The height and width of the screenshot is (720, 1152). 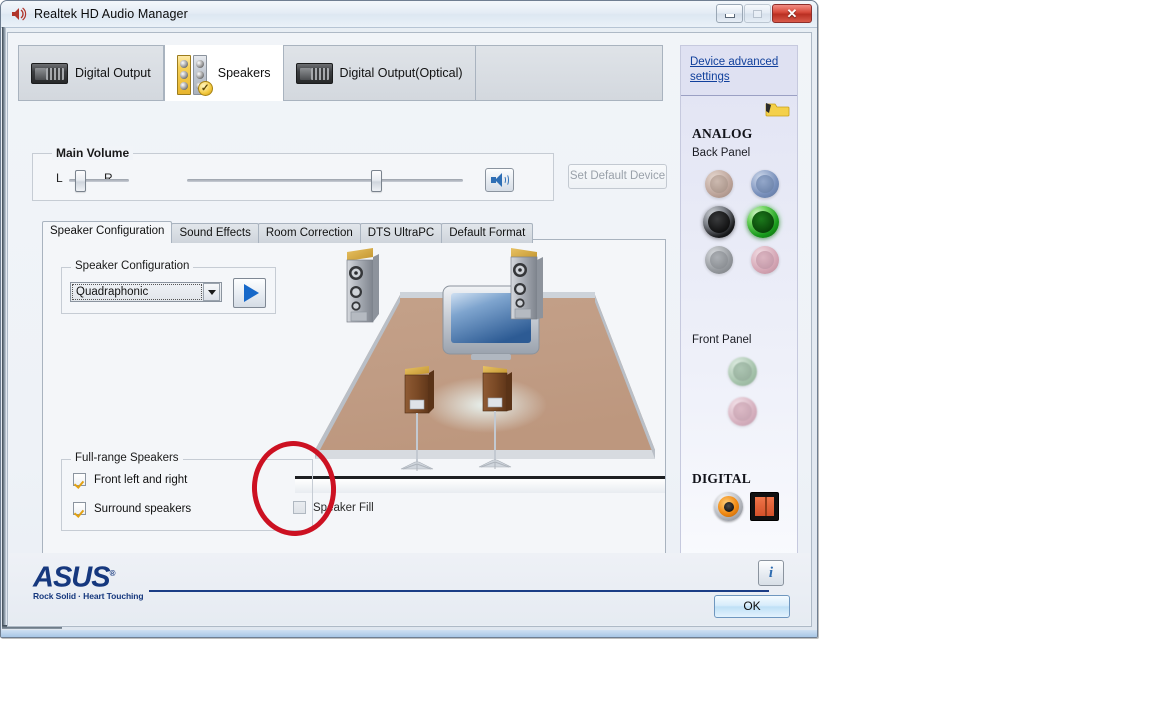 I want to click on checkbox-surround-speakers: Surround speakers, so click(x=132, y=508).